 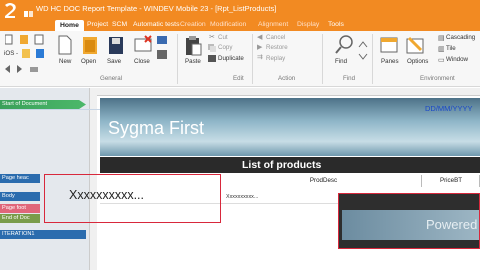 I want to click on platform-selector: iOS -, so click(x=11, y=53).